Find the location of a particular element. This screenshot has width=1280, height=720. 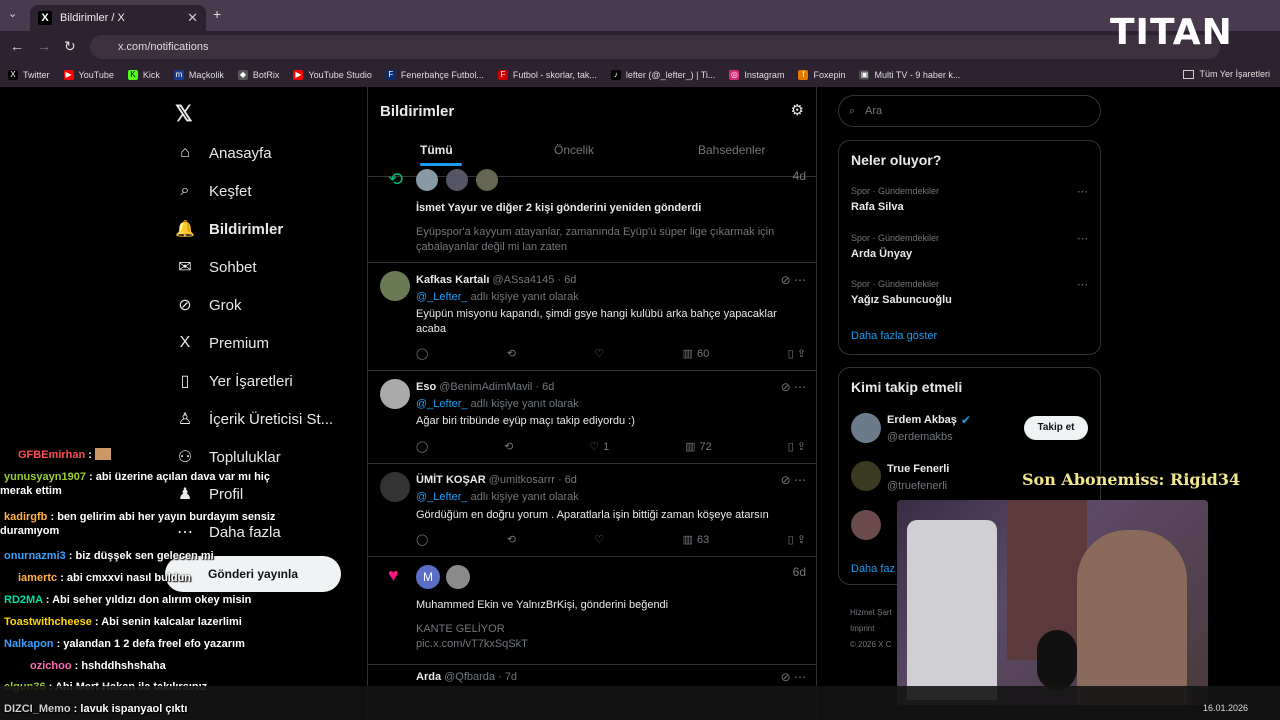

bookmark-kick: K Kick is located at coordinates (143, 75).